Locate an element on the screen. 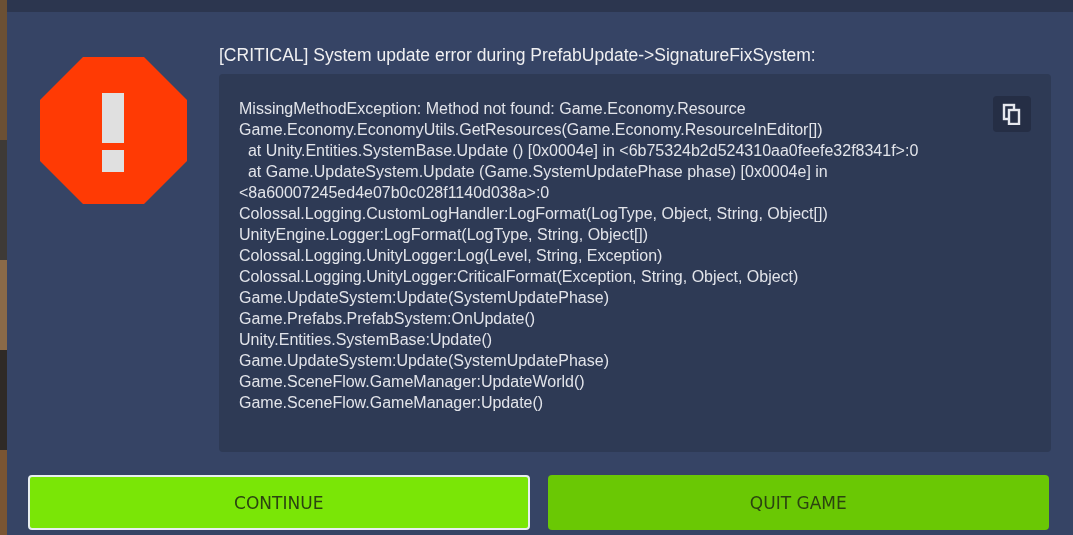  log-line: Game.Economy.EconomyUtils.GetResources(Game.Economy.ResourceInEditor[]) is located at coordinates (531, 130).